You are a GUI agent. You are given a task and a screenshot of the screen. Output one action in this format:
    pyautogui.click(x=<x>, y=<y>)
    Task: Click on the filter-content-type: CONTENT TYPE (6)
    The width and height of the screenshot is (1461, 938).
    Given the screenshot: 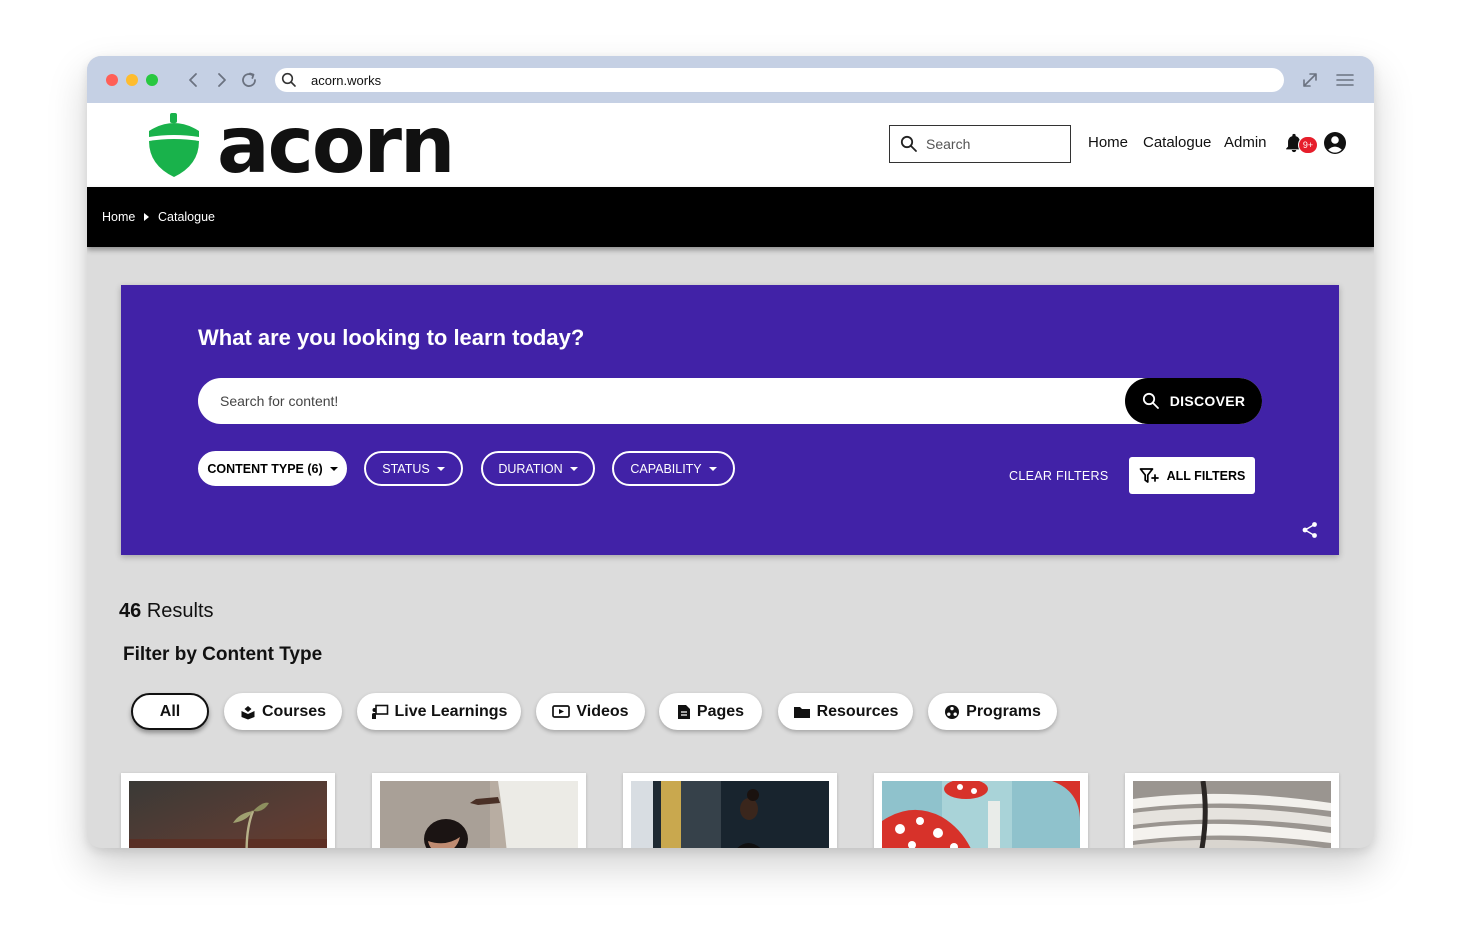 What is the action you would take?
    pyautogui.click(x=272, y=468)
    